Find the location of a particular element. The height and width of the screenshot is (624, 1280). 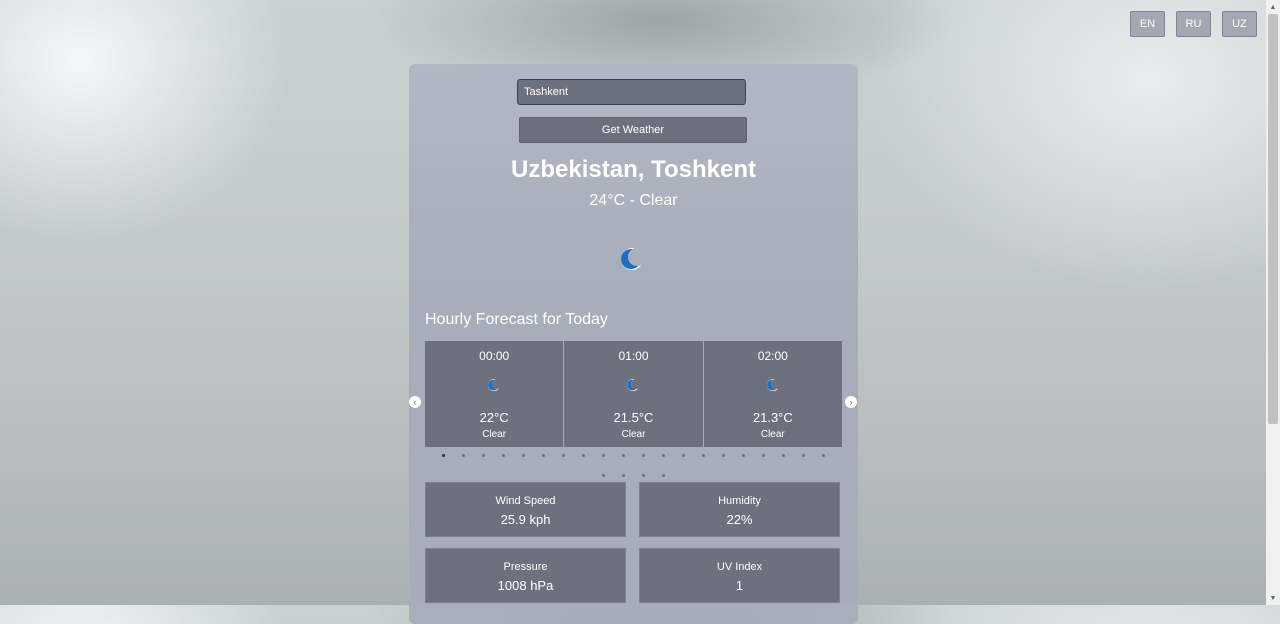

hourly-time: 01:00 is located at coordinates (633, 356).